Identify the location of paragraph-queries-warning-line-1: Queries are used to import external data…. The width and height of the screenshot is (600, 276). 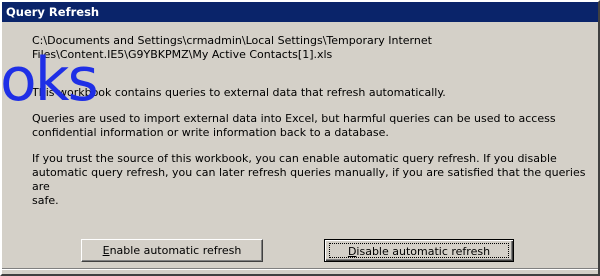
(294, 118).